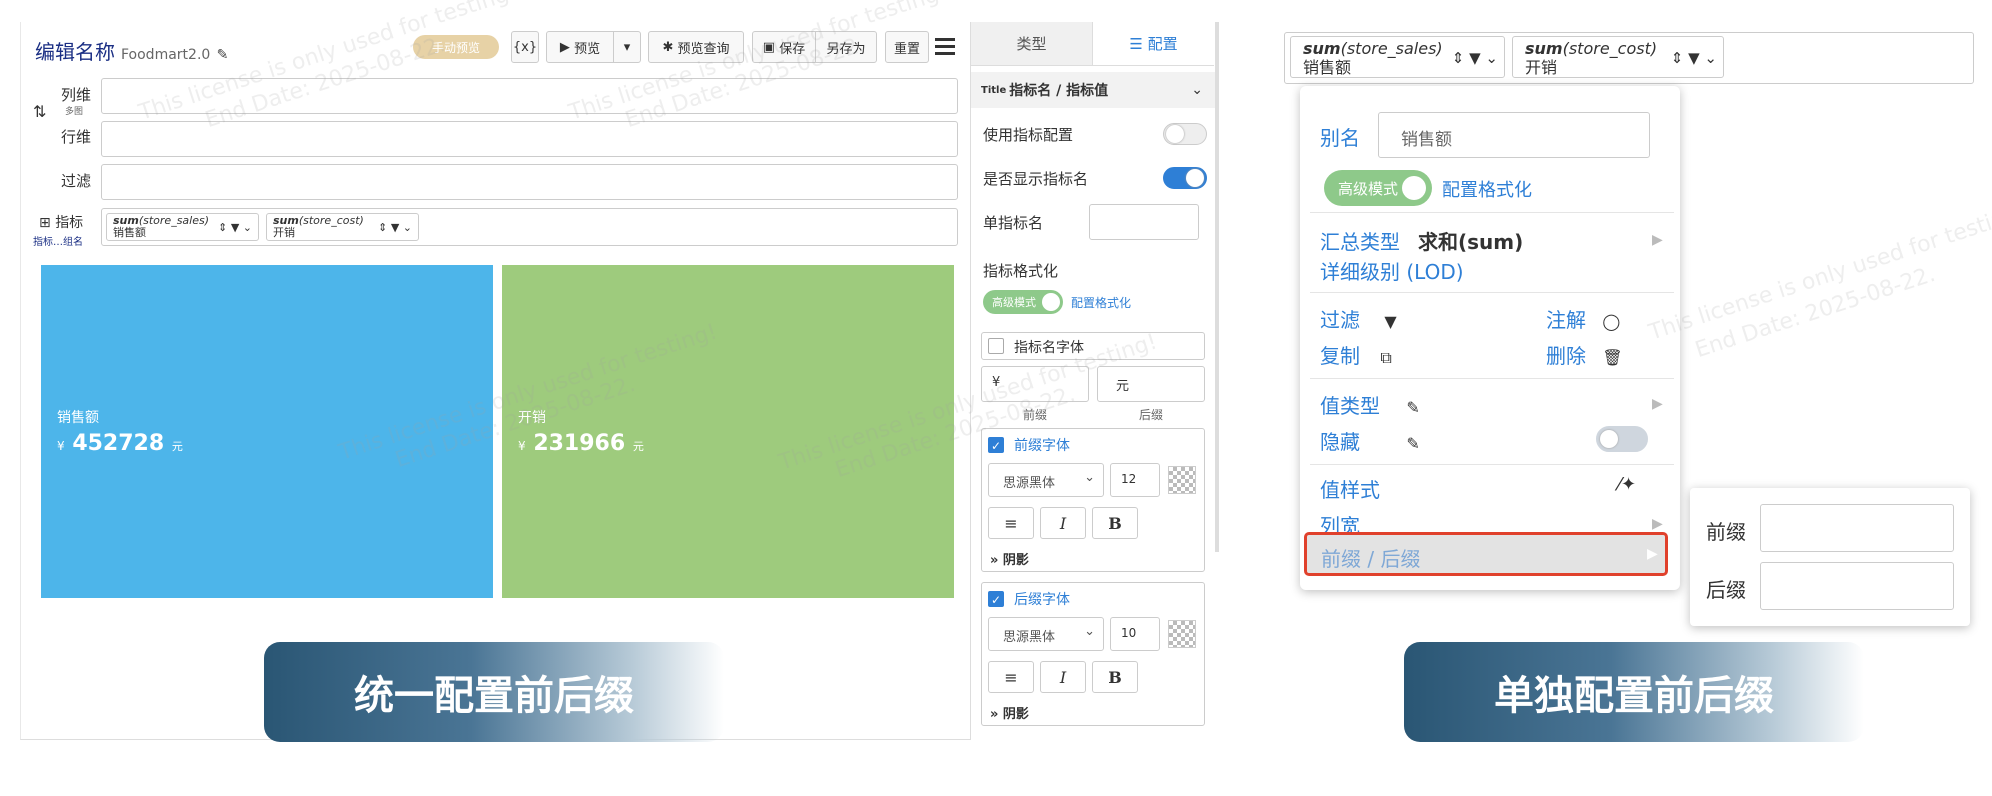 This screenshot has width=1992, height=796. Describe the element at coordinates (525, 47) in the screenshot. I see `formula-button: {x}` at that location.